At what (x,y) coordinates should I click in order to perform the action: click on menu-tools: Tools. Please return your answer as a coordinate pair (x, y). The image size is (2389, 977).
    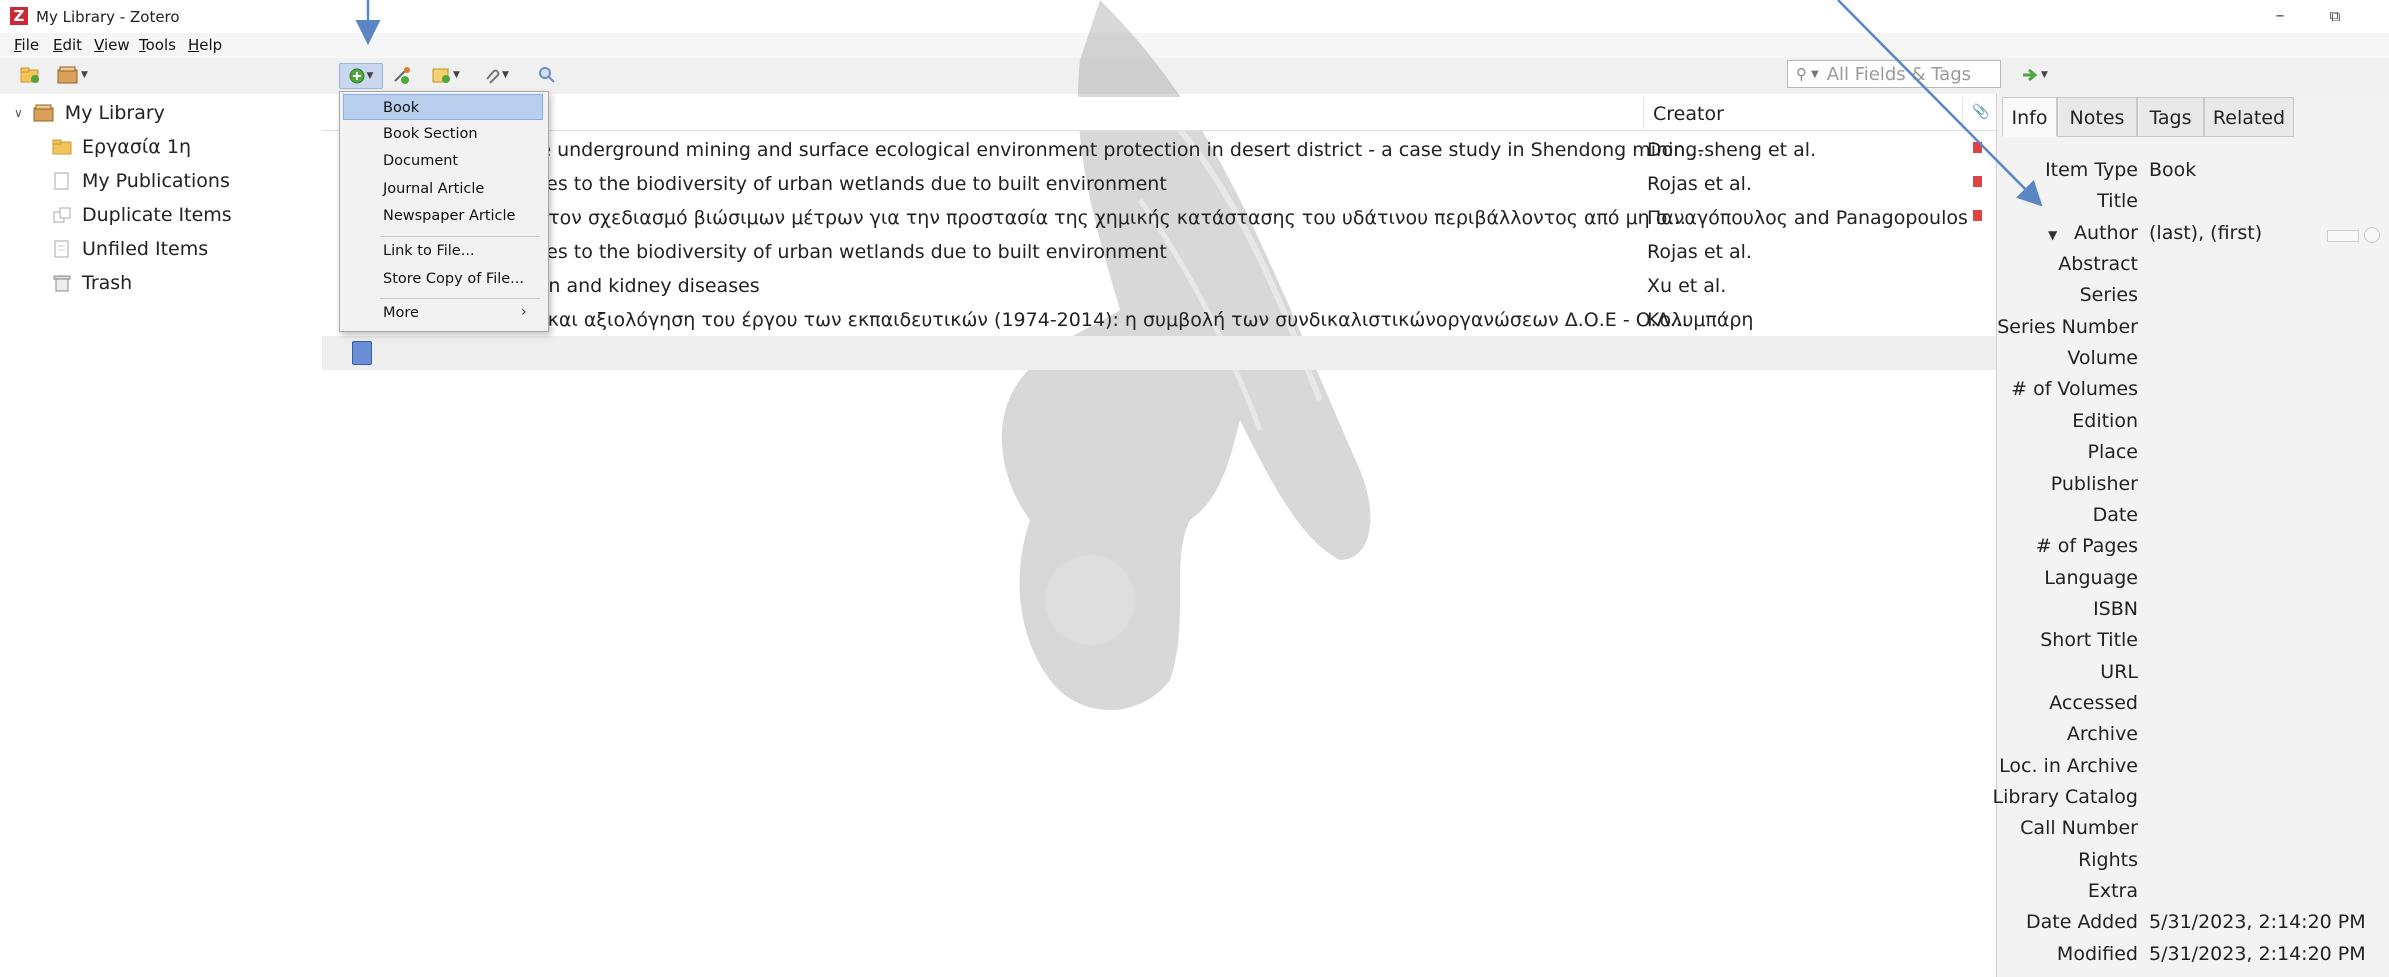
    Looking at the image, I should click on (157, 45).